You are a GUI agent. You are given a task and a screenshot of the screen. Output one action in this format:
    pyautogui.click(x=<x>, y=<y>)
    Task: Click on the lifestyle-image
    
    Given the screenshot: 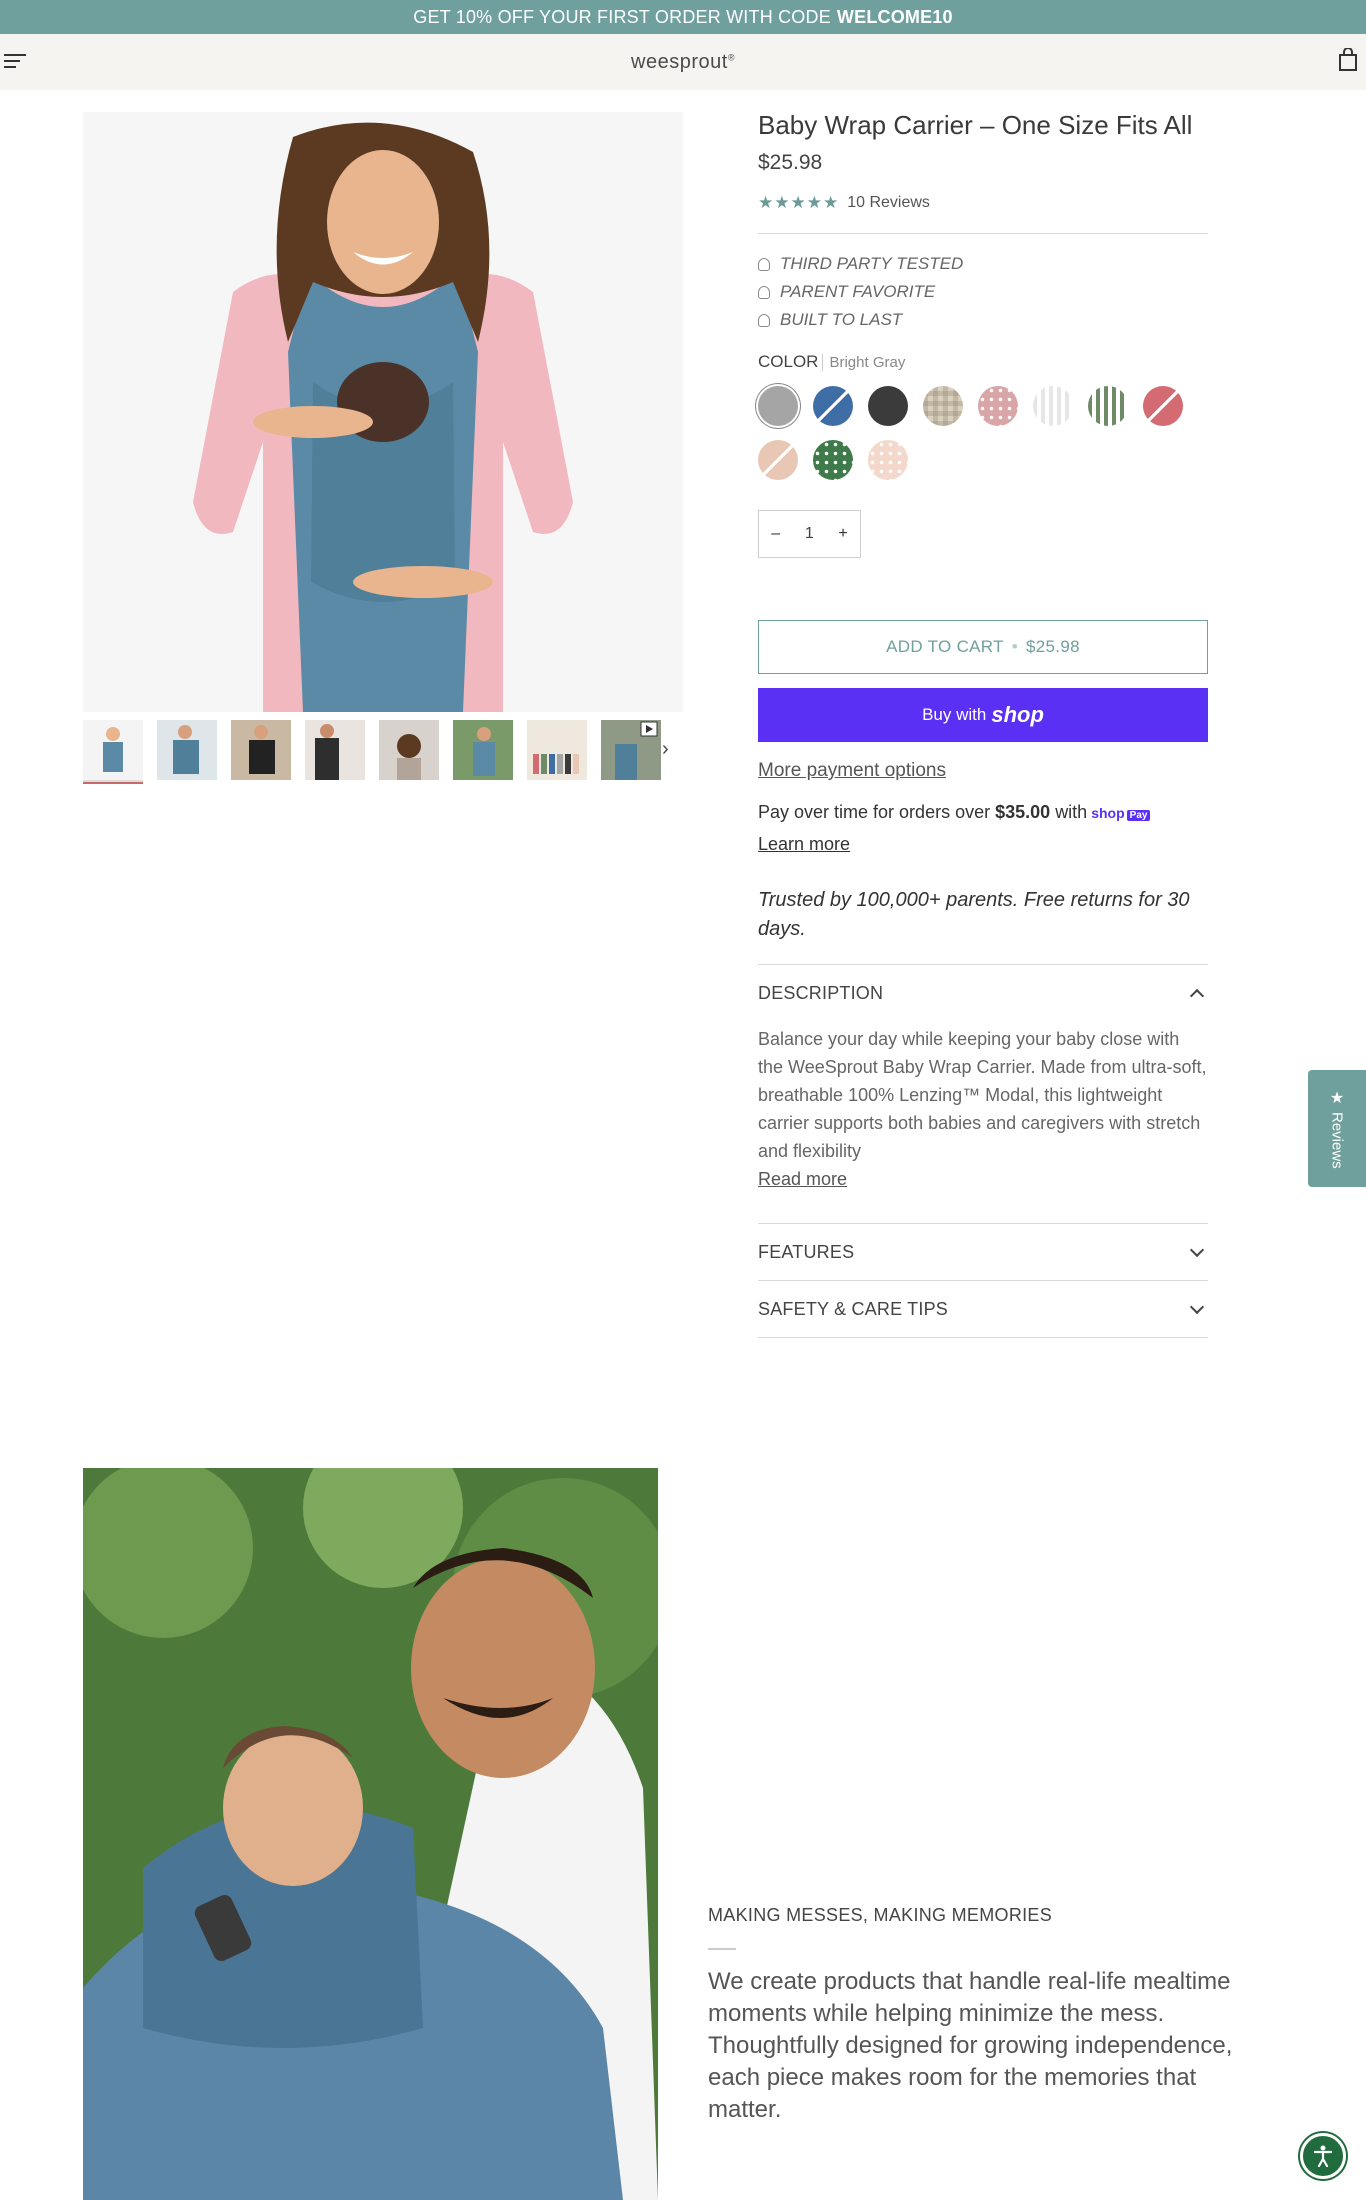 What is the action you would take?
    pyautogui.click(x=370, y=1834)
    